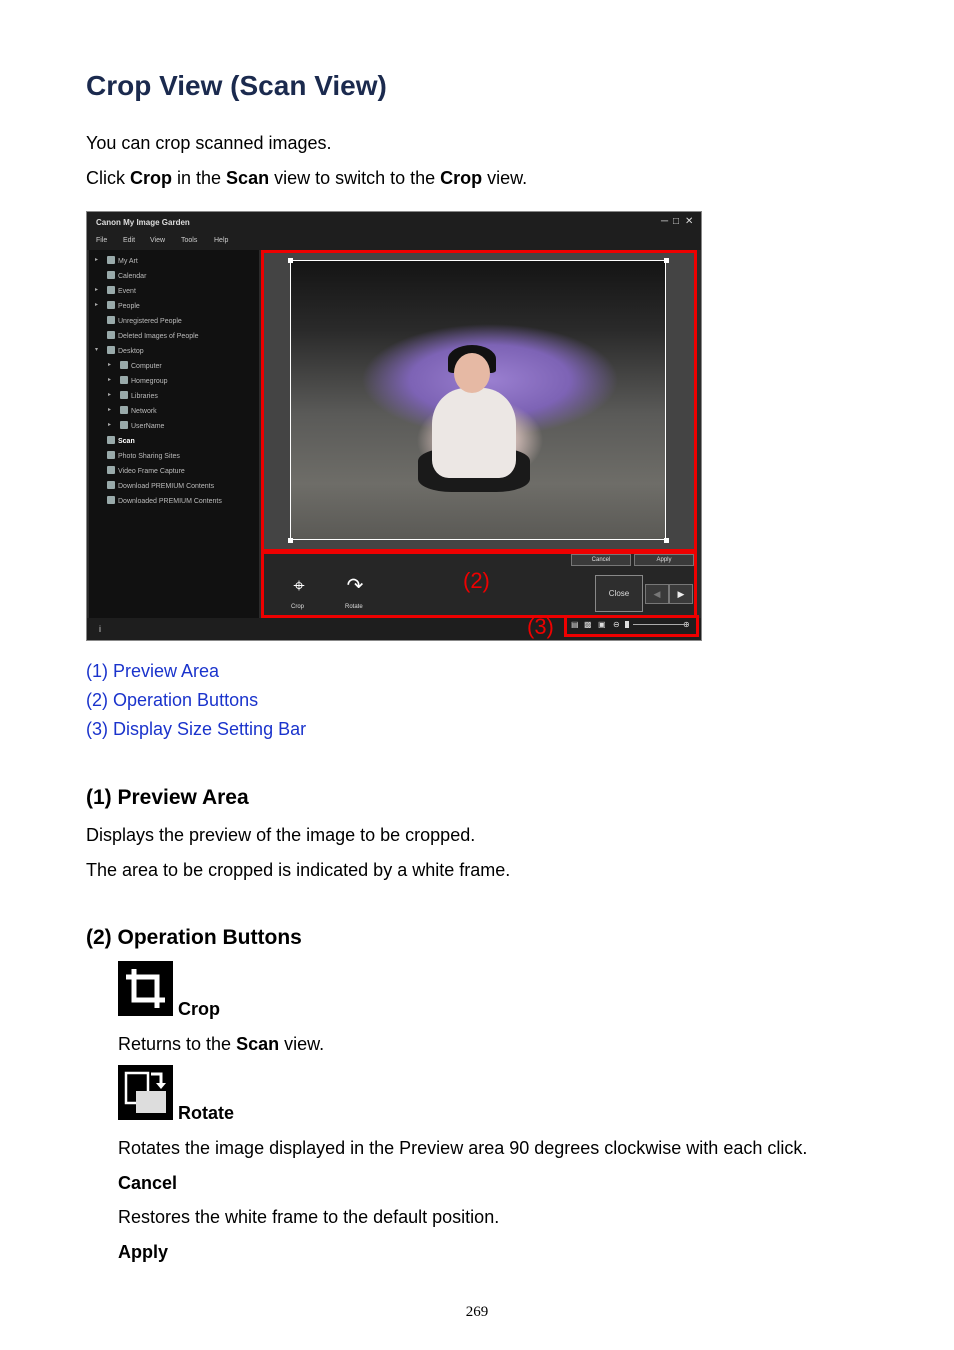 The width and height of the screenshot is (954, 1350). Describe the element at coordinates (221, 240) in the screenshot. I see `menu-help: Help` at that location.